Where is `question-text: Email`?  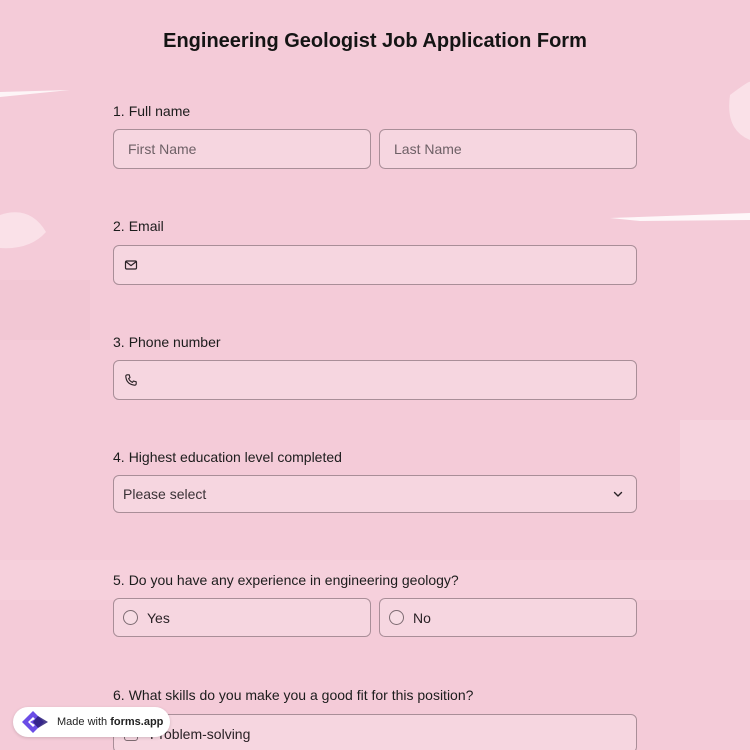 question-text: Email is located at coordinates (146, 226).